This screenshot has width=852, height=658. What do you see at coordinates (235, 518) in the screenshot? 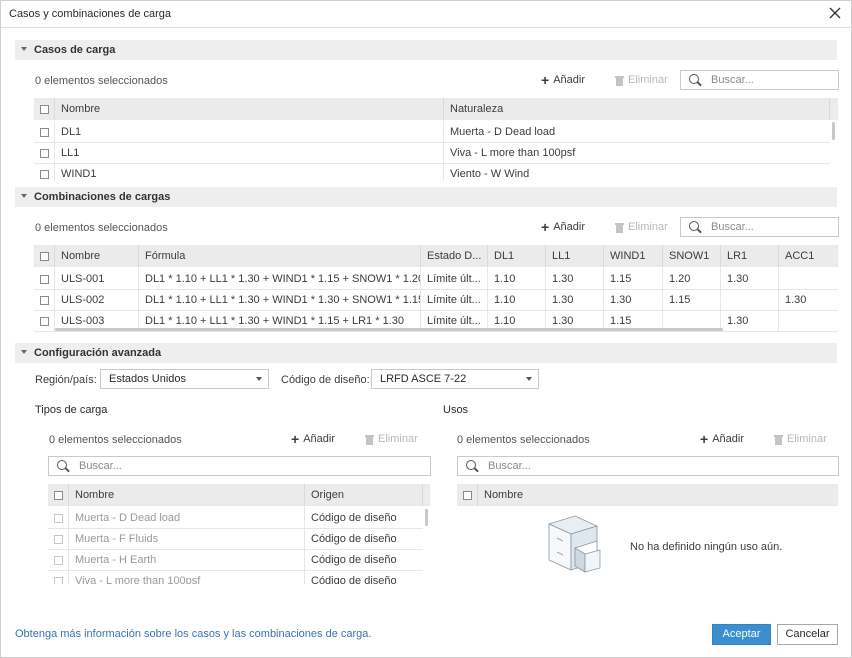
I see `table-row: Muerta - D Dead load Código de diseño` at bounding box center [235, 518].